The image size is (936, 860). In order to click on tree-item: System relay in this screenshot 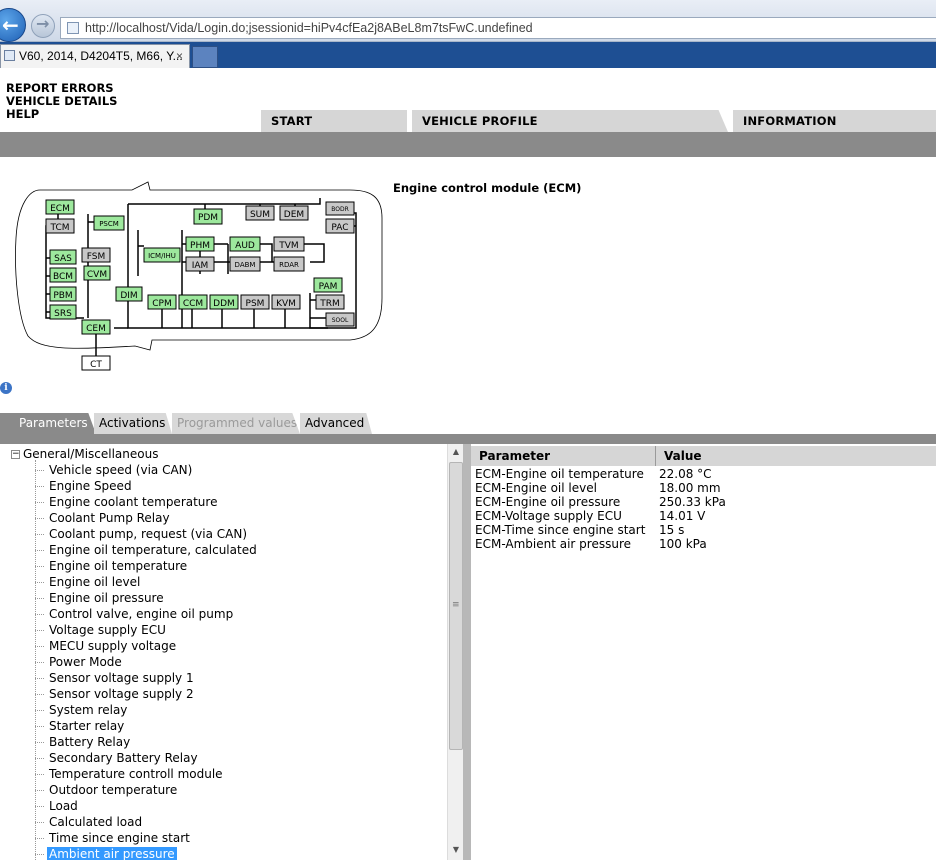, I will do `click(147, 710)`.